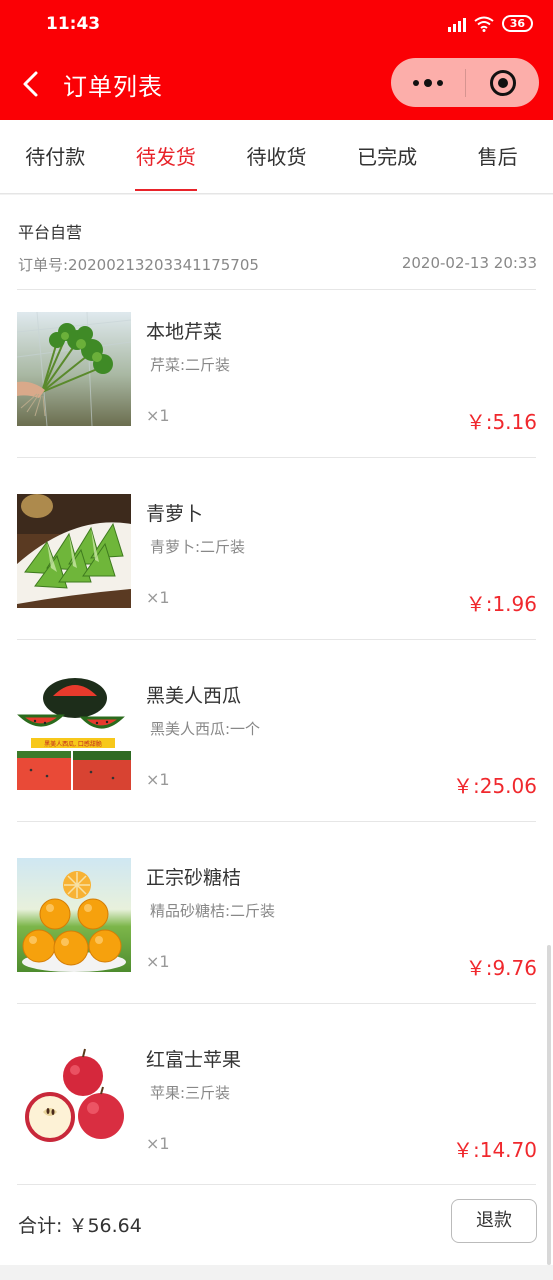 The image size is (553, 1280). Describe the element at coordinates (74, 915) in the screenshot. I see `product-image-tangerine` at that location.